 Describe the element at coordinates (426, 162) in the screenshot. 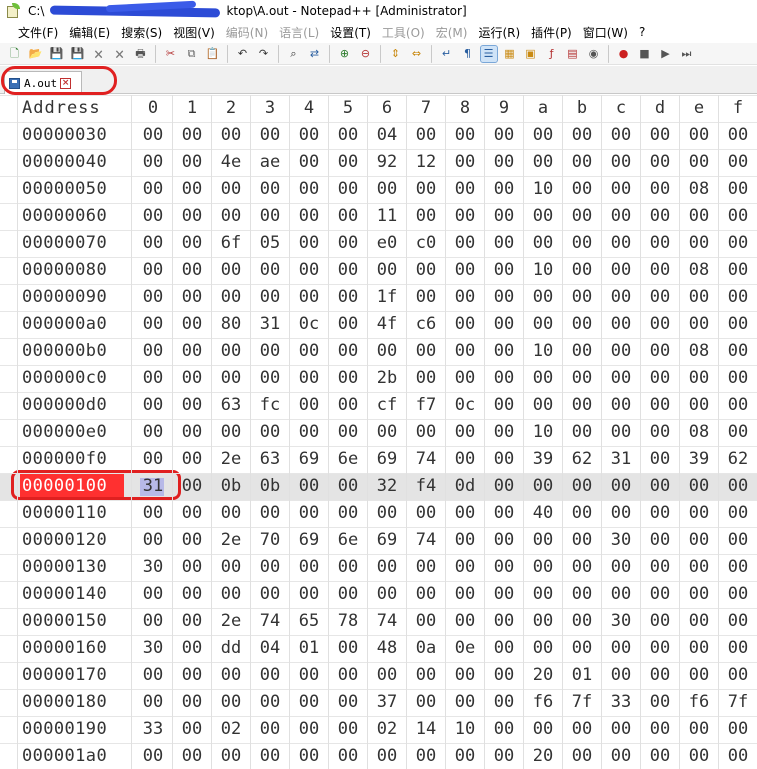

I see `hex-byte: 12` at that location.